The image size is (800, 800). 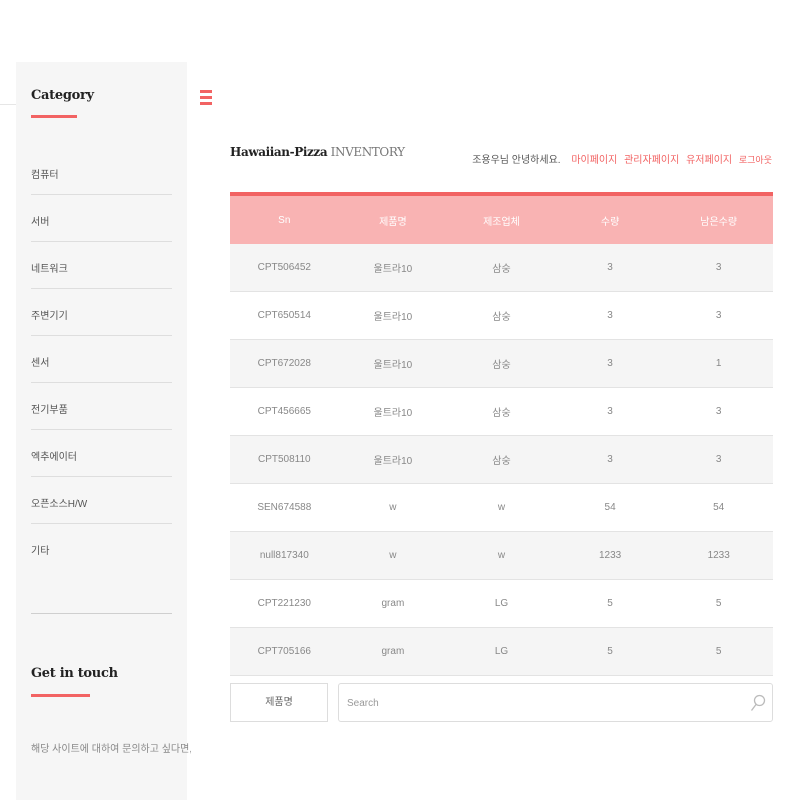 What do you see at coordinates (60, 695) in the screenshot?
I see `contact-underline` at bounding box center [60, 695].